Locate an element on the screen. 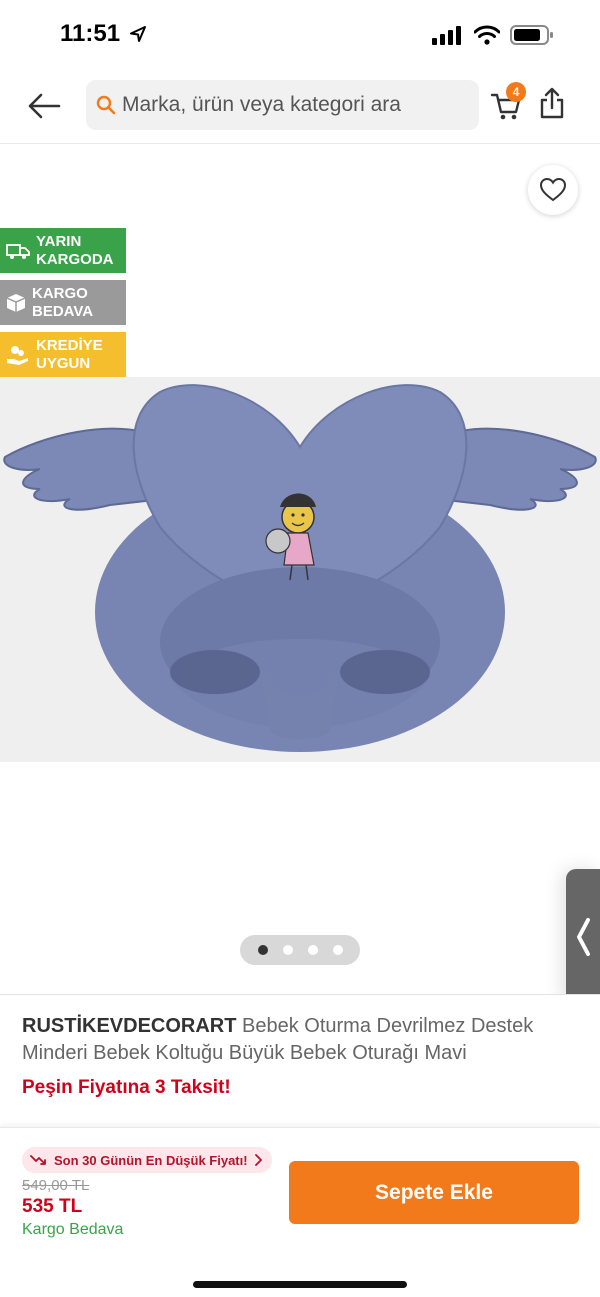 The height and width of the screenshot is (1297, 600). gallery-pagination is located at coordinates (300, 950).